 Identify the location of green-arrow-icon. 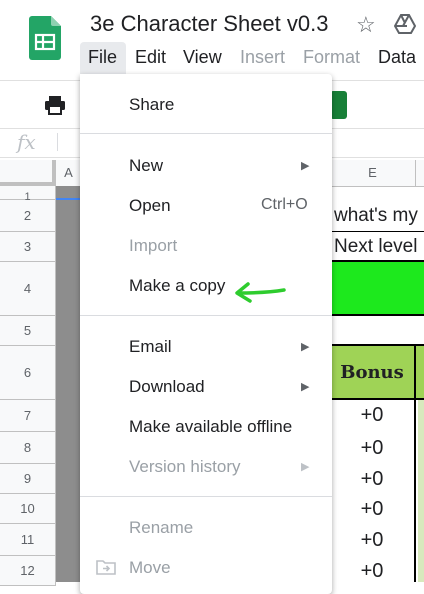
(260, 292).